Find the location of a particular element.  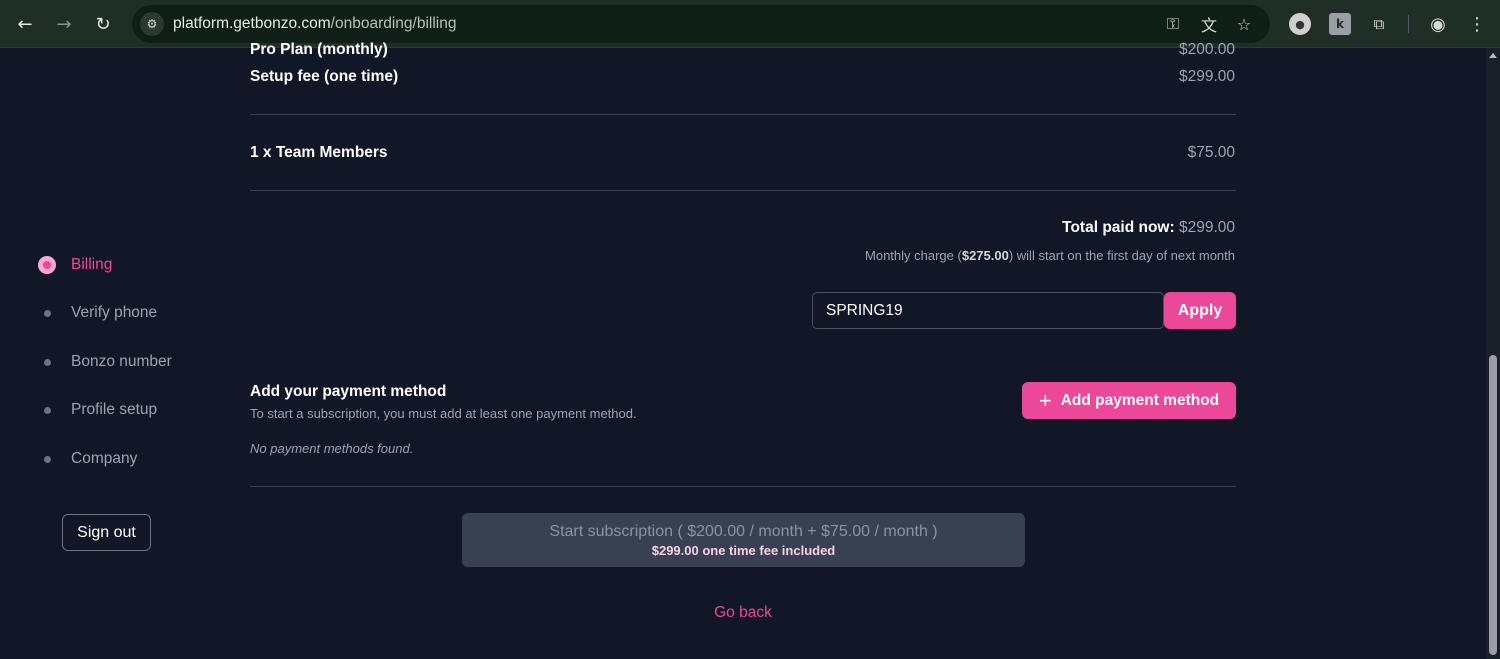

url-text: platform.getbonzo.com/onboarding/billing is located at coordinates (315, 24).